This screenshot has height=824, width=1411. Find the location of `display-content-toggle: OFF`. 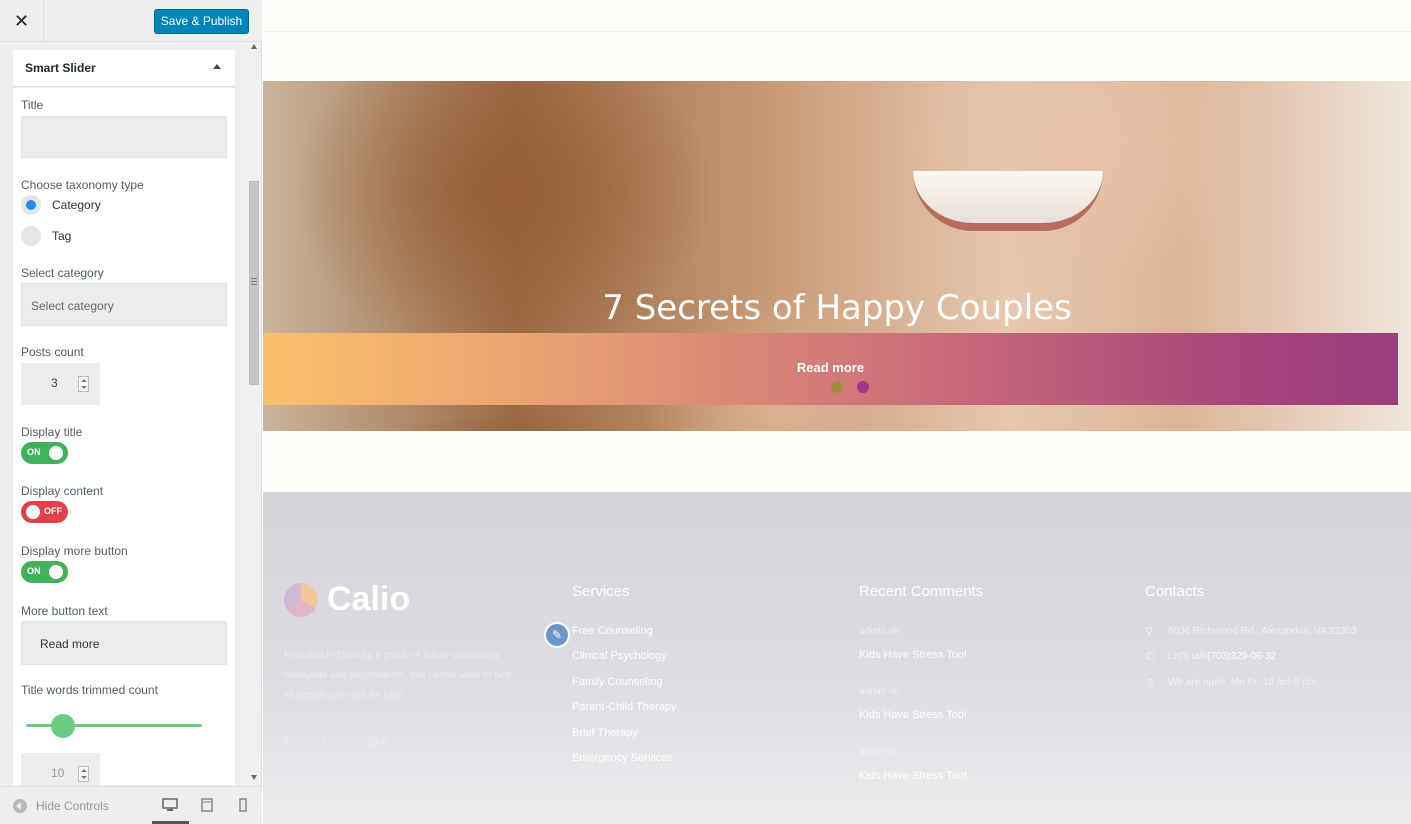

display-content-toggle: OFF is located at coordinates (44, 512).